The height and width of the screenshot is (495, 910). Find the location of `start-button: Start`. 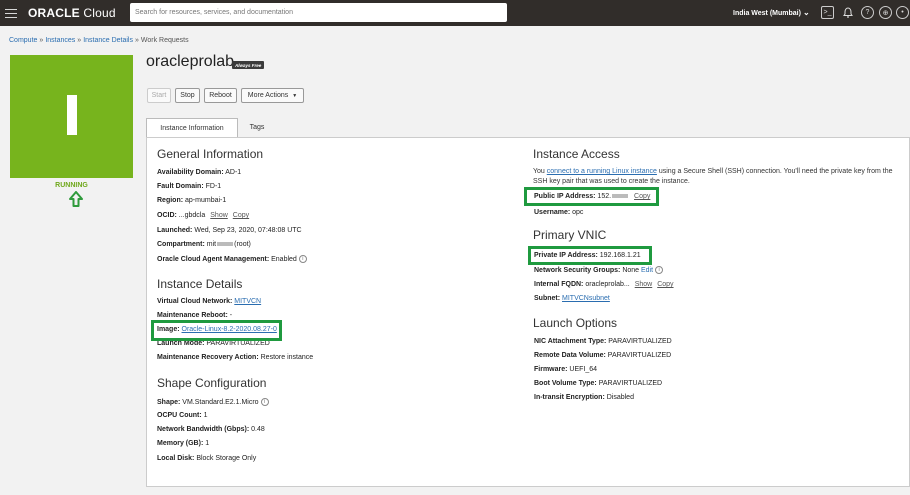

start-button: Start is located at coordinates (159, 95).